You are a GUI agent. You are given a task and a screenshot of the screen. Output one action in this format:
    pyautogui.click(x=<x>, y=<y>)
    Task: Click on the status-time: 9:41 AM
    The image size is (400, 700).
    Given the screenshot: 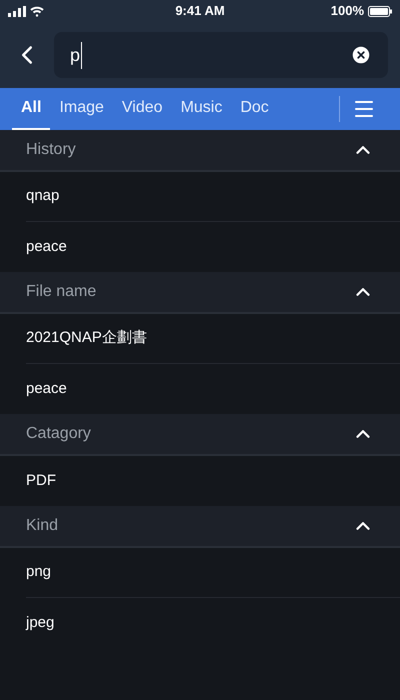 What is the action you would take?
    pyautogui.click(x=200, y=11)
    